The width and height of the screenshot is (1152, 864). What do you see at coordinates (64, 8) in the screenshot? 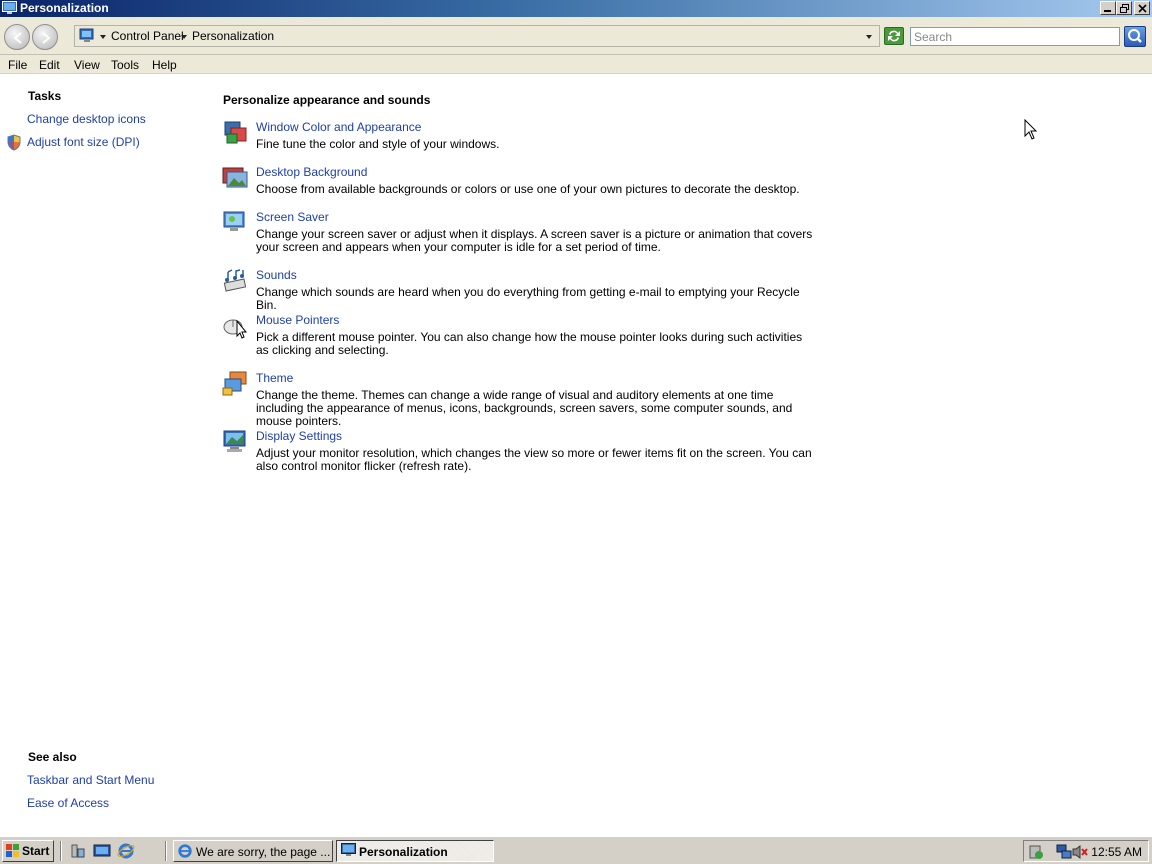
I see `window-title: Personalization` at bounding box center [64, 8].